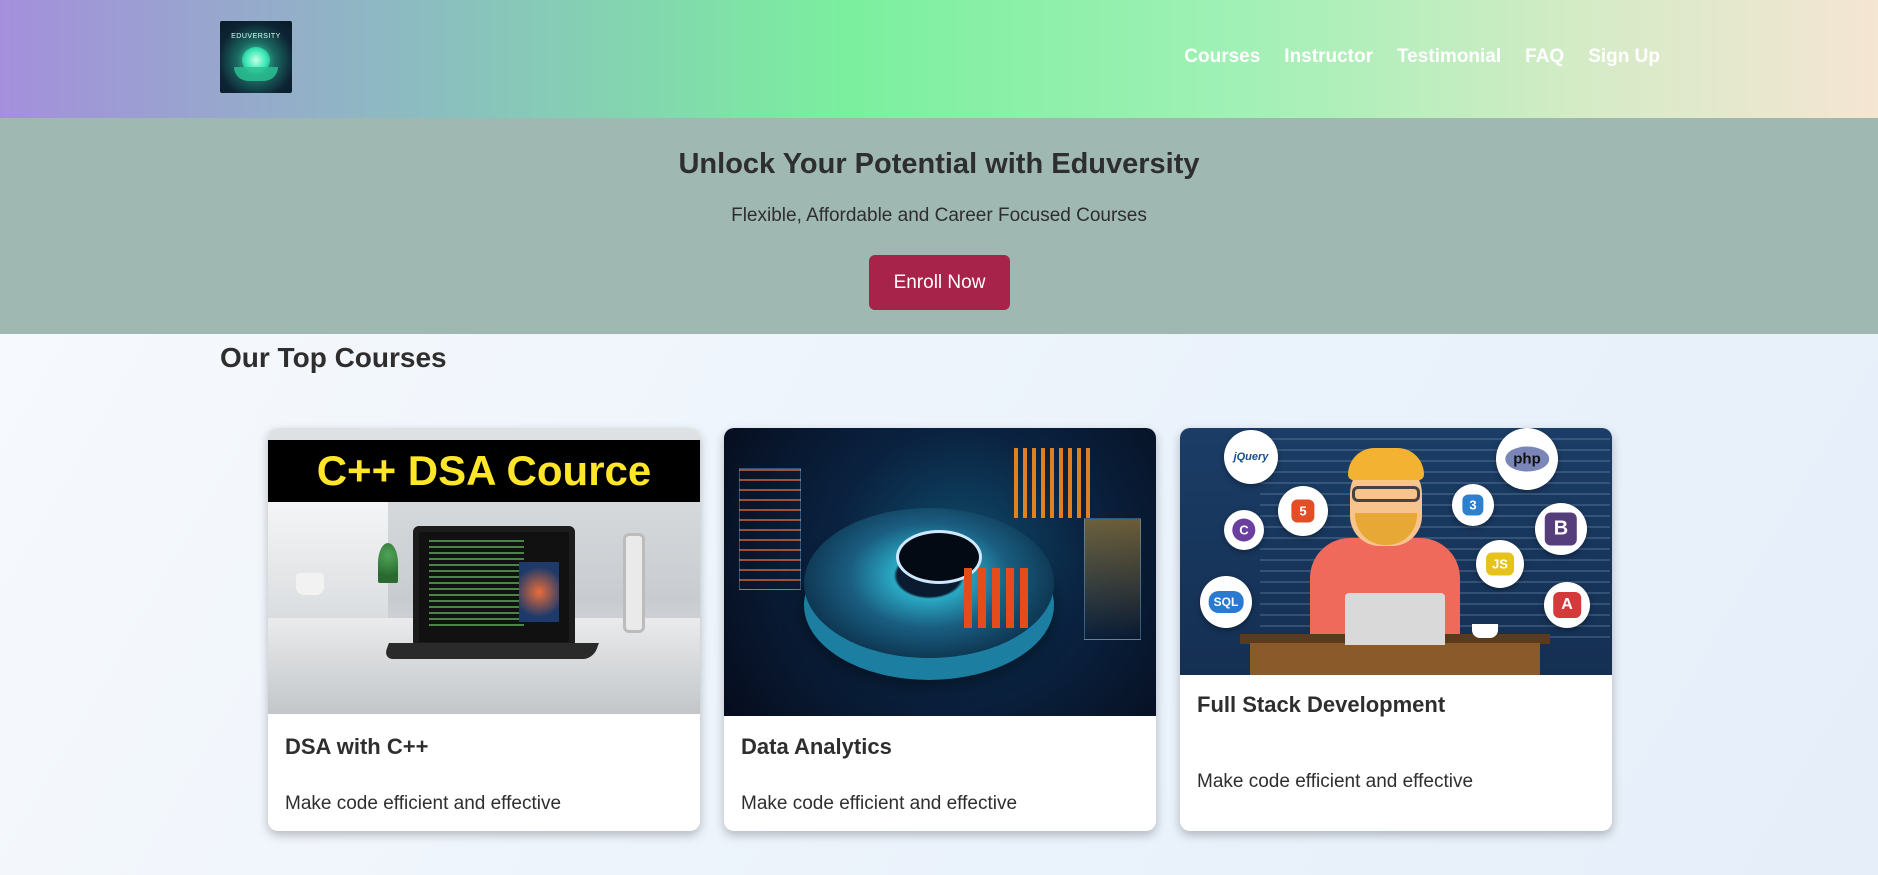 This screenshot has height=875, width=1878. What do you see at coordinates (1449, 57) in the screenshot?
I see `nav-link-testimonial: Testimonial` at bounding box center [1449, 57].